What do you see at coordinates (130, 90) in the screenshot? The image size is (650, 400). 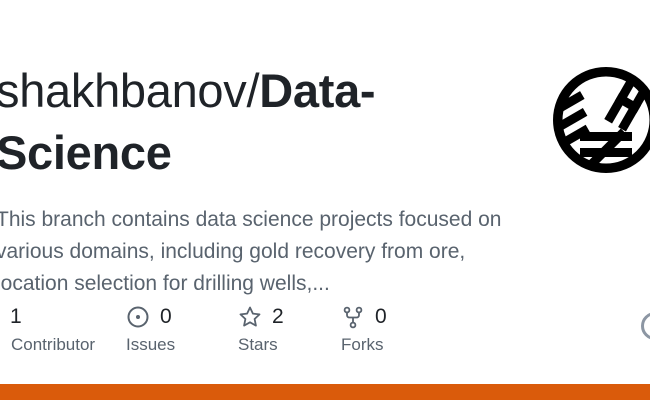 I see `repo-owner: shakhbanov/` at bounding box center [130, 90].